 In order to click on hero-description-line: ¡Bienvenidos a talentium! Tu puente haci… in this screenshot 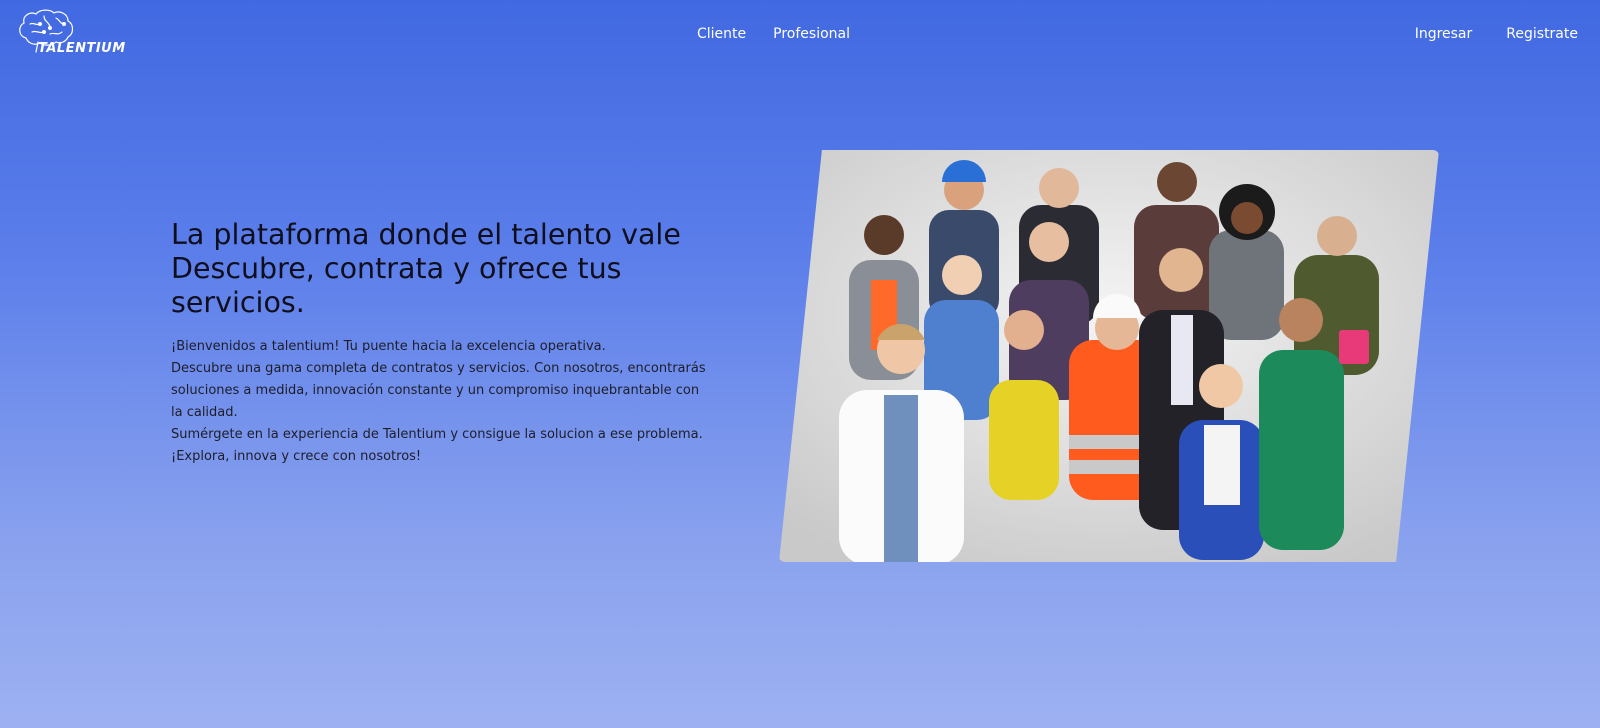, I will do `click(388, 346)`.